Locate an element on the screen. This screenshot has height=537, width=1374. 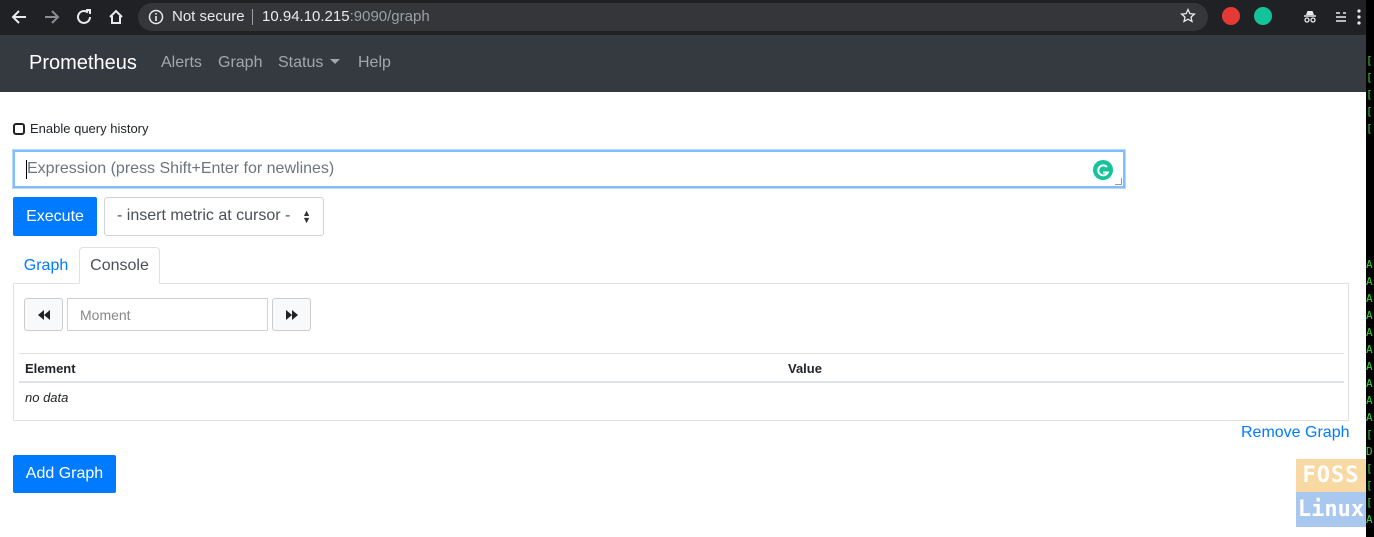
browser-menu-icon is located at coordinates (1359, 19).